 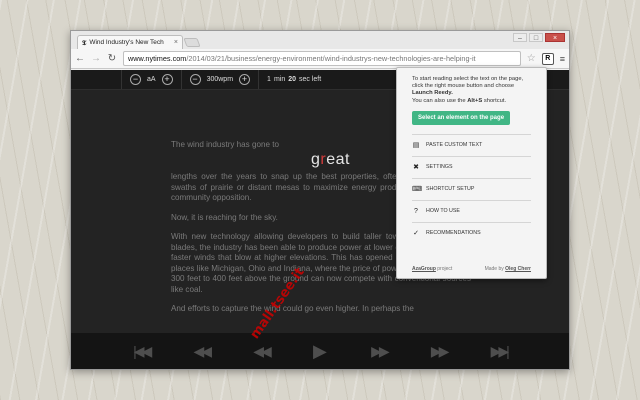 What do you see at coordinates (126, 42) in the screenshot?
I see `tab-title: Wind Industry's New Tech` at bounding box center [126, 42].